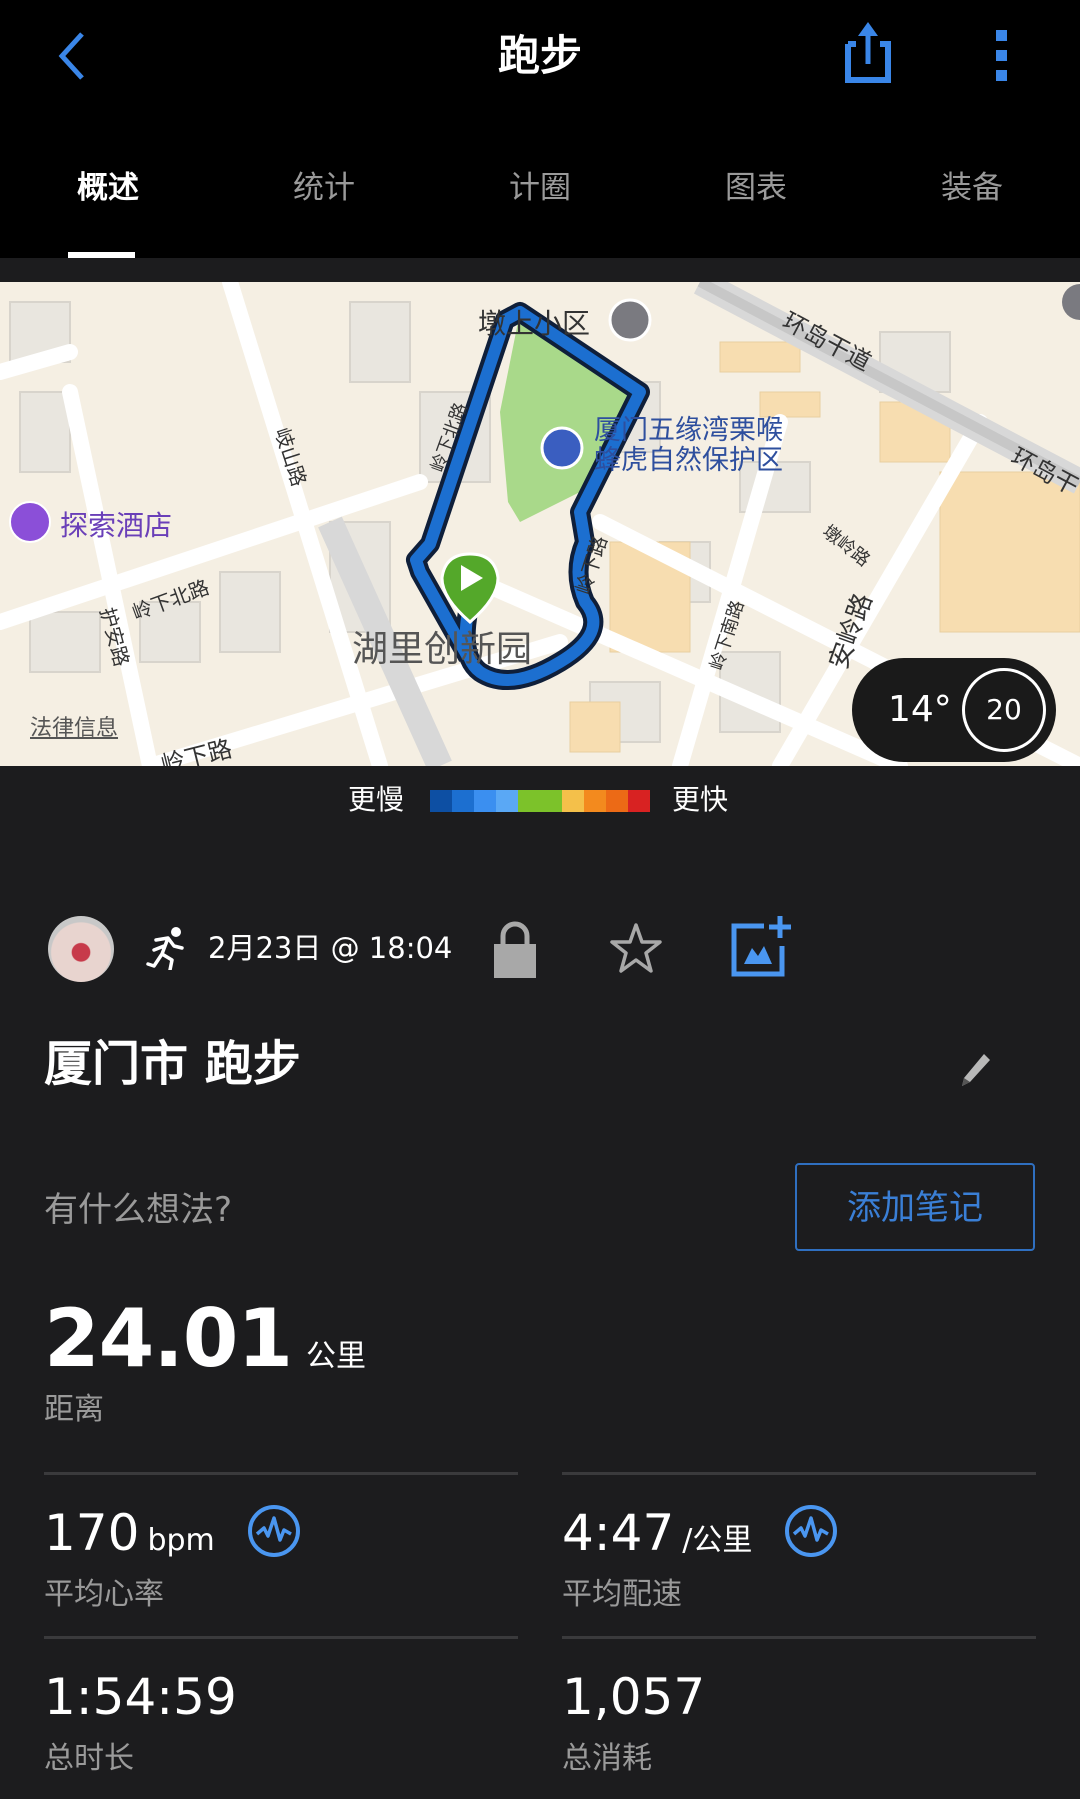 The height and width of the screenshot is (1799, 1080). I want to click on map-label-reserve-line2: 蜂虎自然保护区, so click(688, 460).